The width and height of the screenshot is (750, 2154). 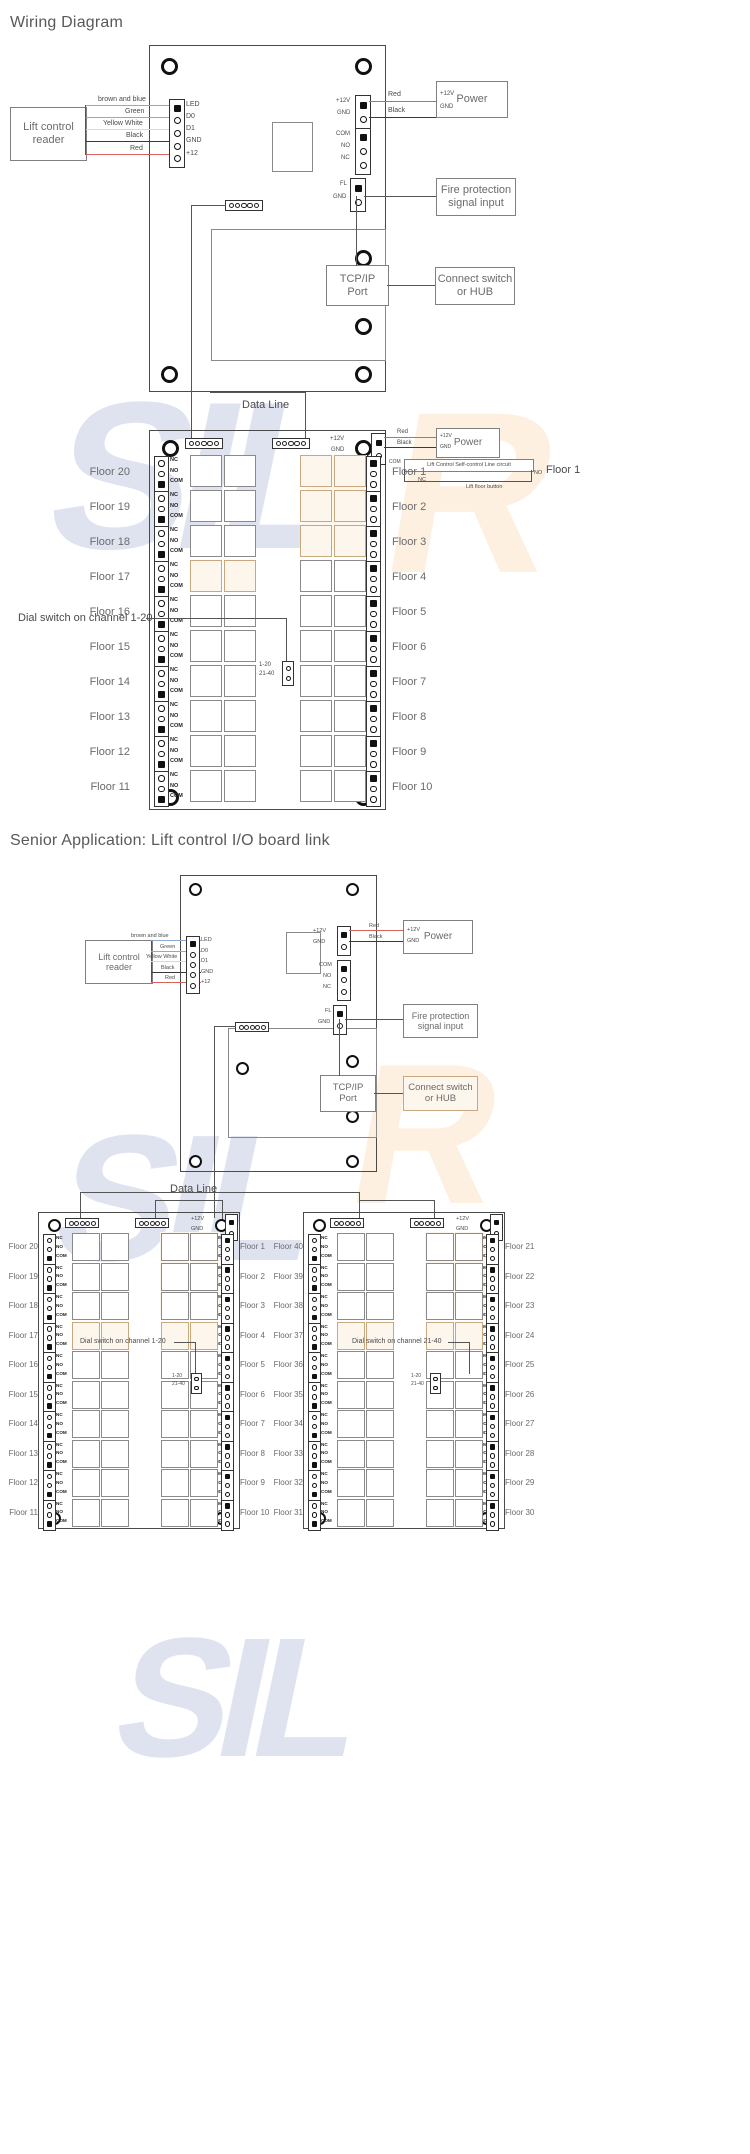 What do you see at coordinates (435, 1387) in the screenshot?
I see `dial-pin-bottom` at bounding box center [435, 1387].